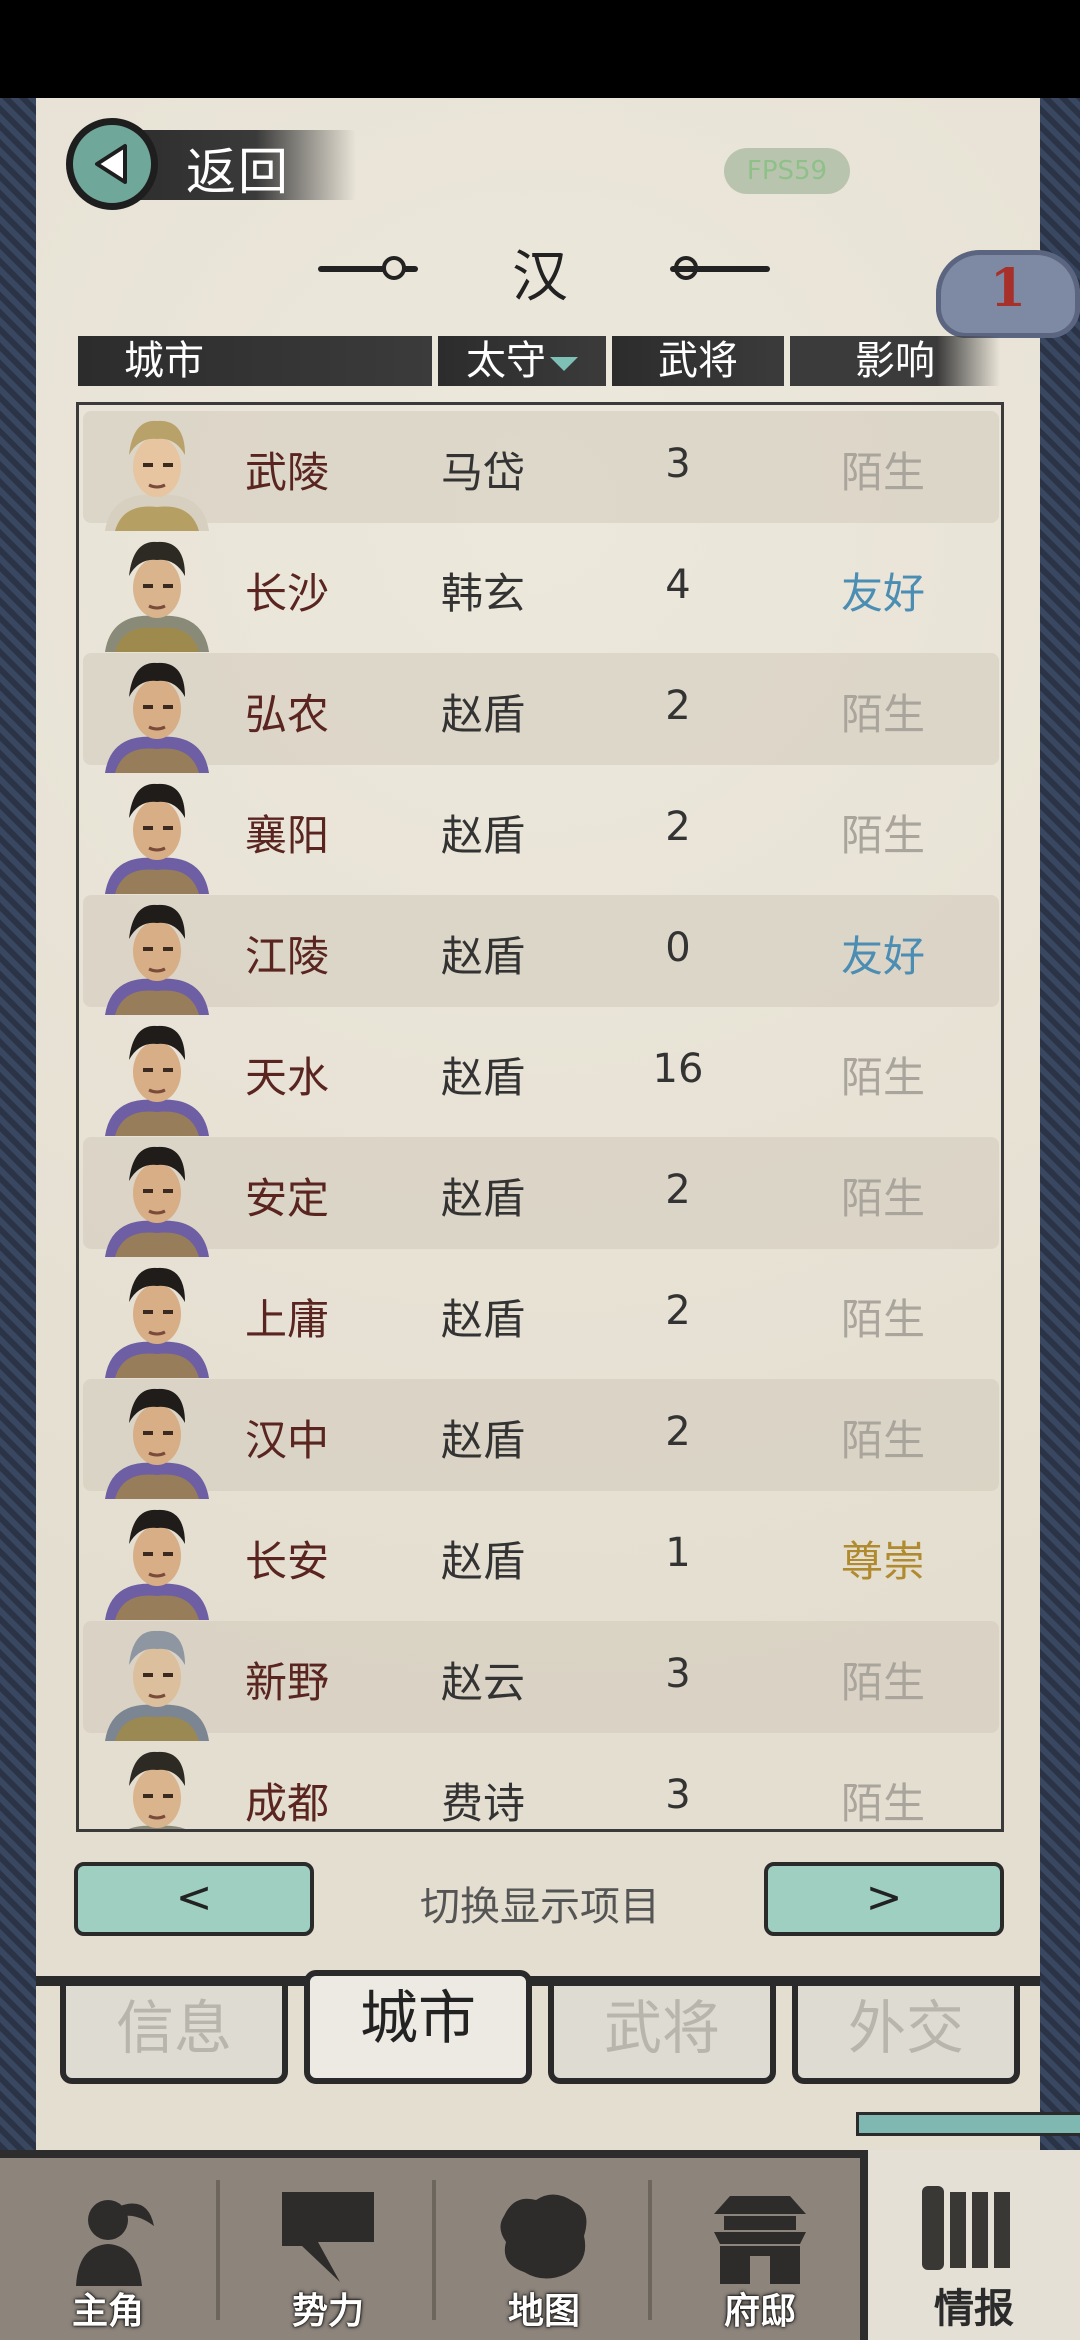  What do you see at coordinates (968, 2124) in the screenshot?
I see `scroll-tab-band` at bounding box center [968, 2124].